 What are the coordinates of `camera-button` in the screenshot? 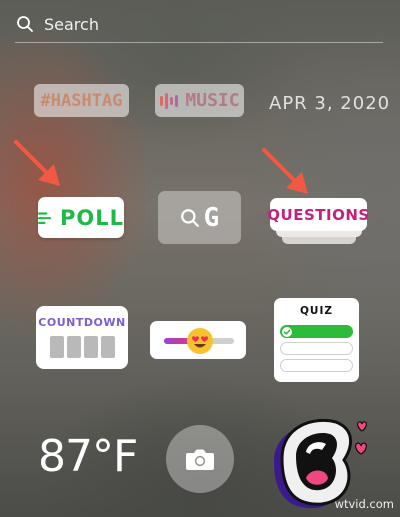 It's located at (200, 459).